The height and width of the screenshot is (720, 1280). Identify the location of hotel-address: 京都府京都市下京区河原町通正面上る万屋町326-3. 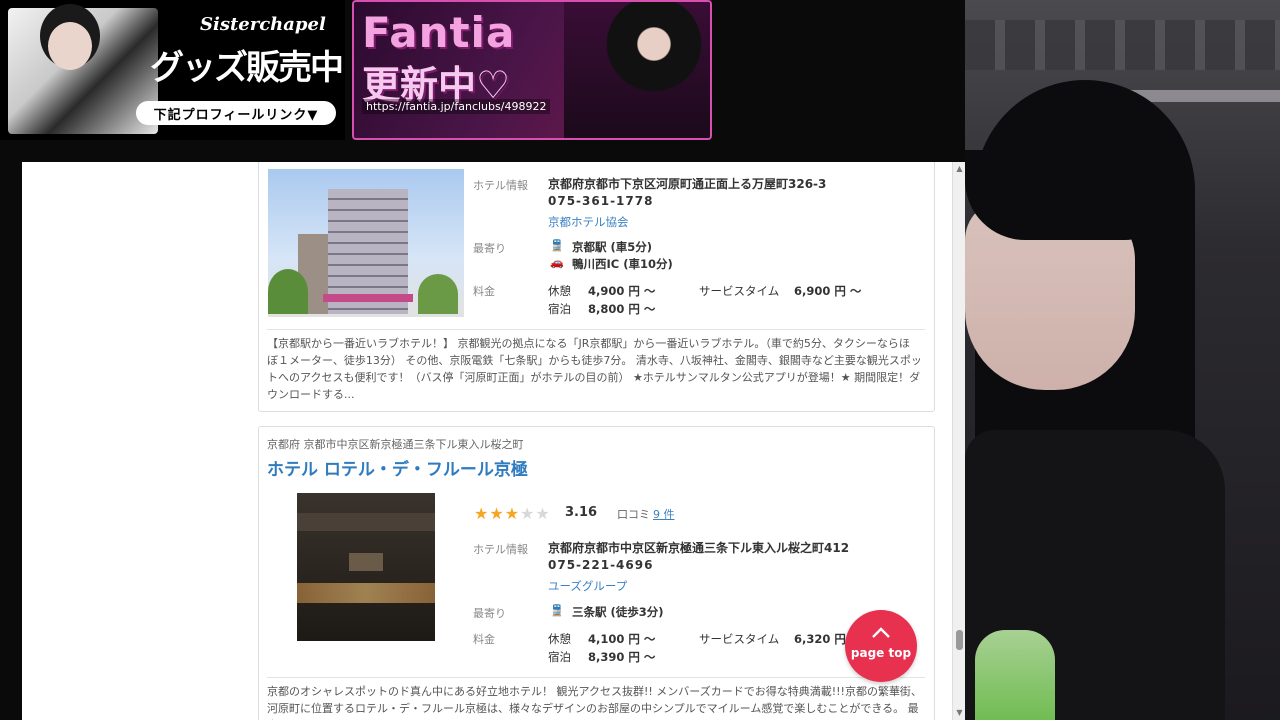
(687, 184).